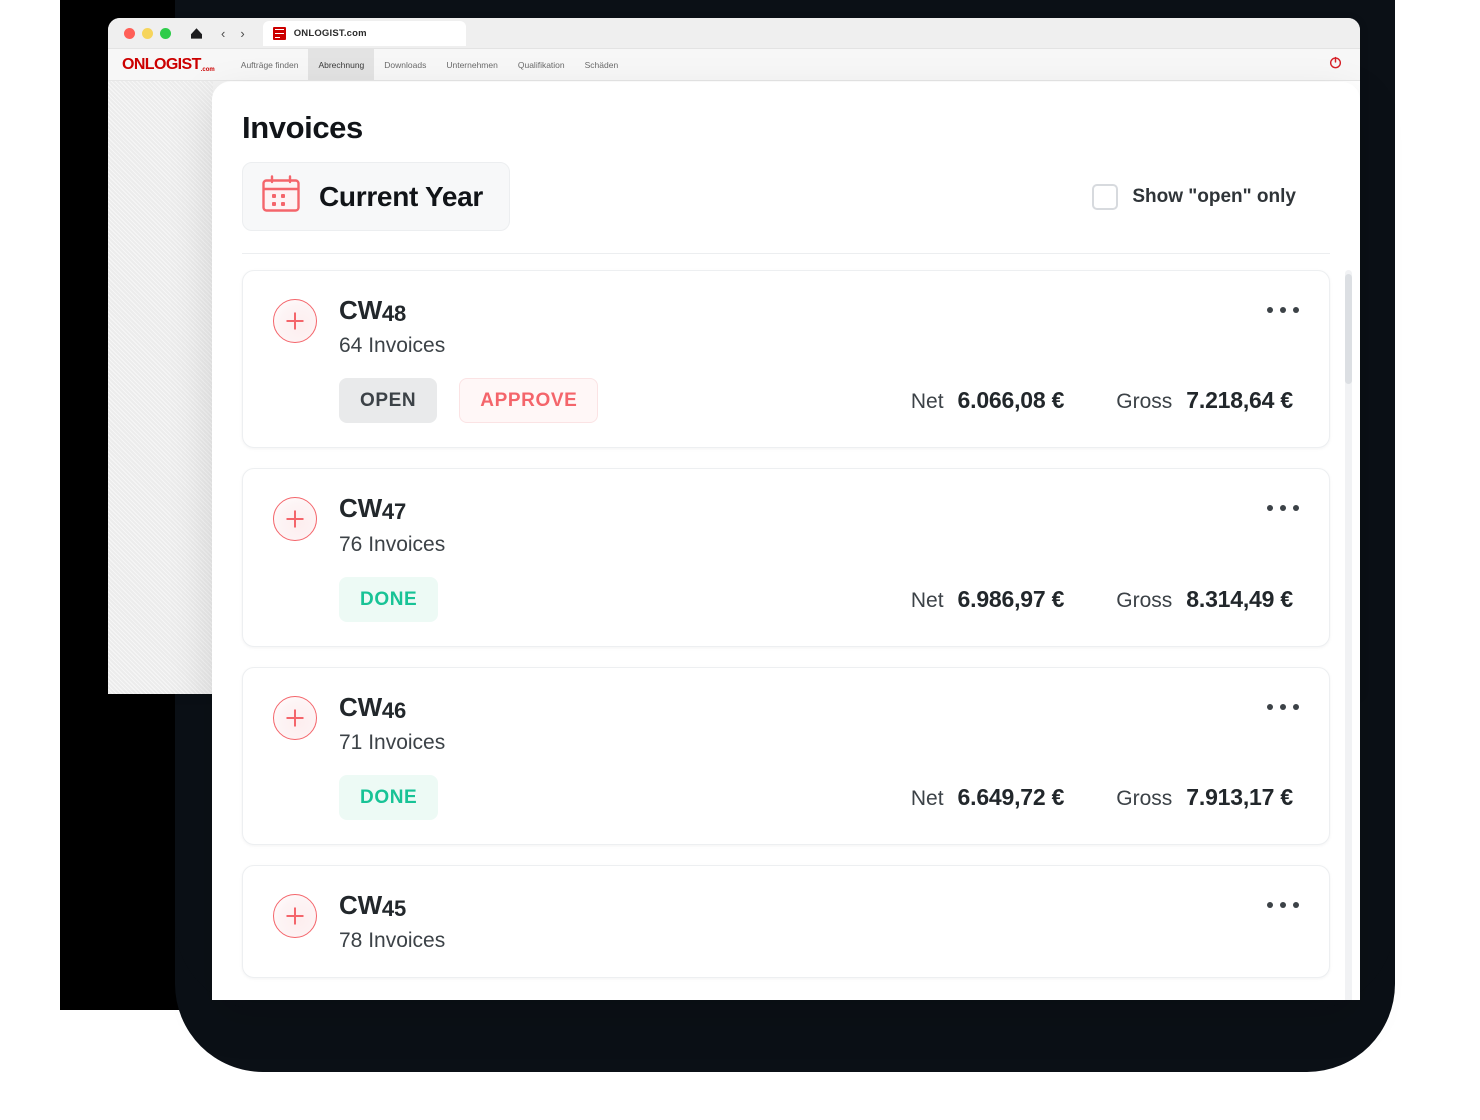 This screenshot has height=1120, width=1480. What do you see at coordinates (196, 33) in the screenshot?
I see `home-icon` at bounding box center [196, 33].